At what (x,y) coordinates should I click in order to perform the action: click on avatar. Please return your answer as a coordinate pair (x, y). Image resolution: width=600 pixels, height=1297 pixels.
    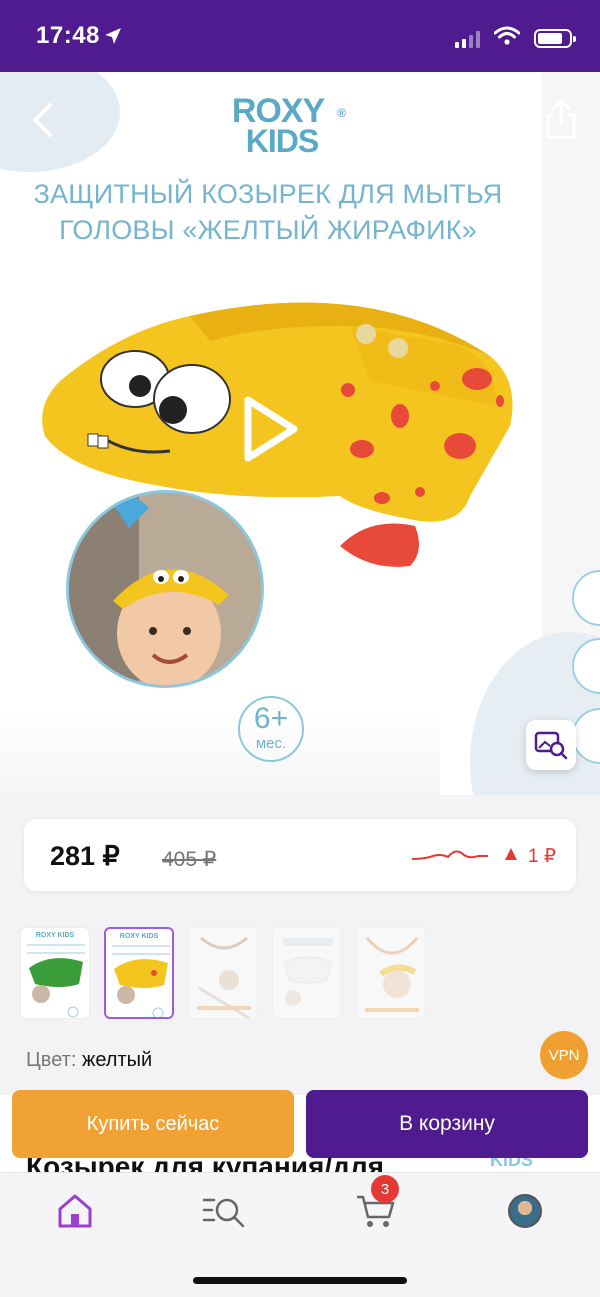
    Looking at the image, I should click on (525, 1211).